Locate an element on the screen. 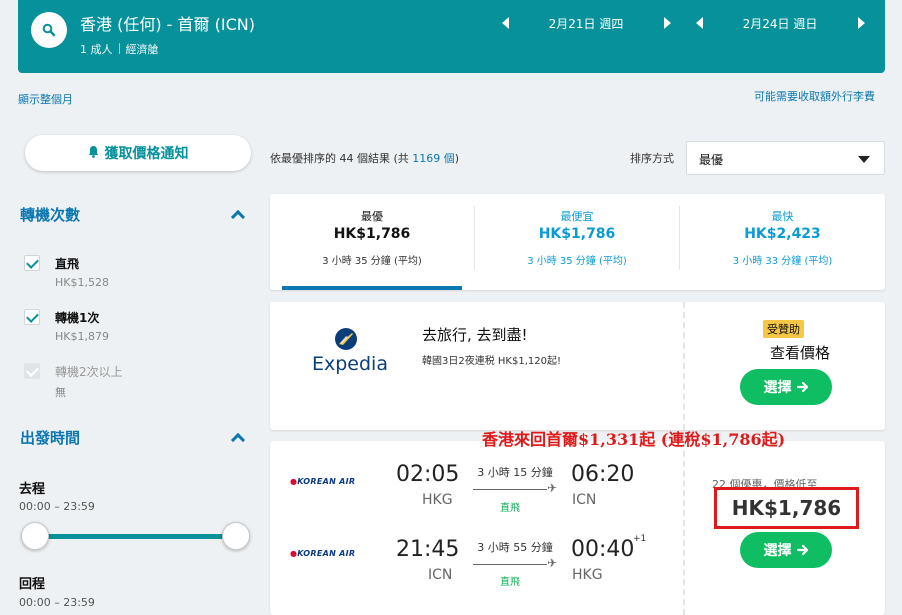  extra-fees-link: 可能需要收取額外行李費 is located at coordinates (814, 96).